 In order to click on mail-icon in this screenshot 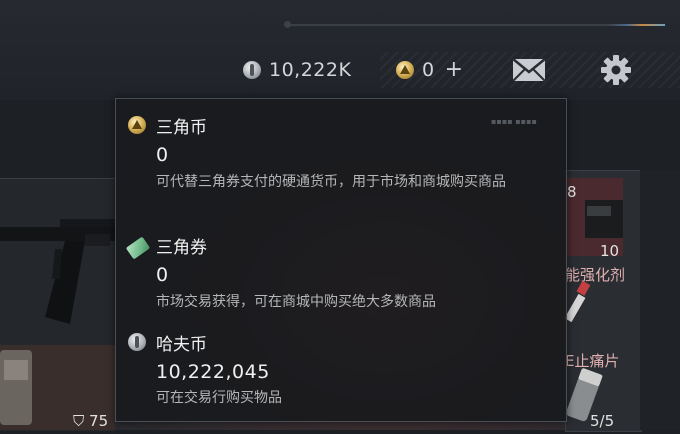, I will do `click(529, 70)`.